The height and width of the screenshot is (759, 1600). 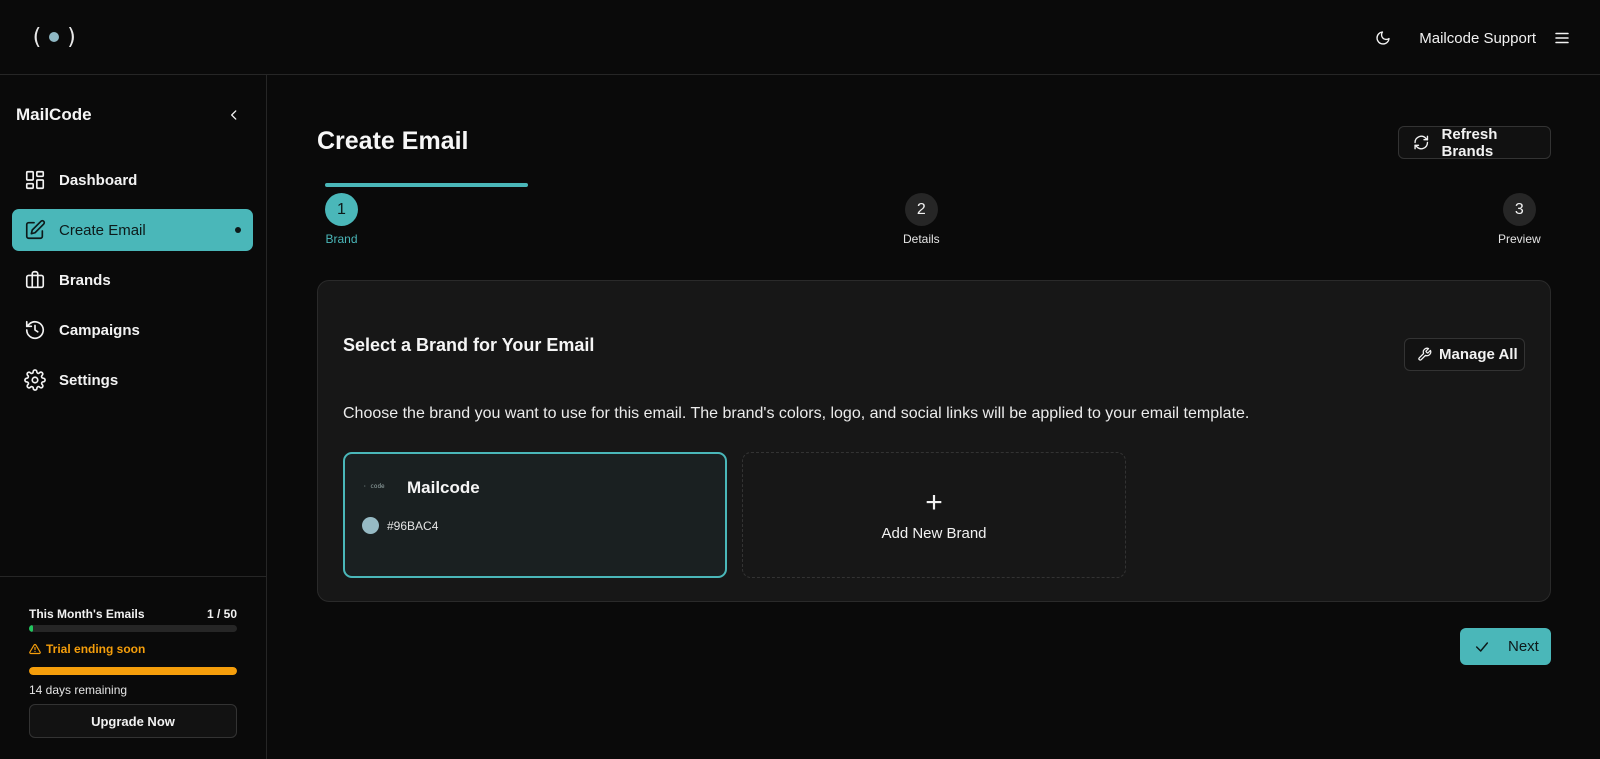 I want to click on collapse-sidebar-button, so click(x=234, y=115).